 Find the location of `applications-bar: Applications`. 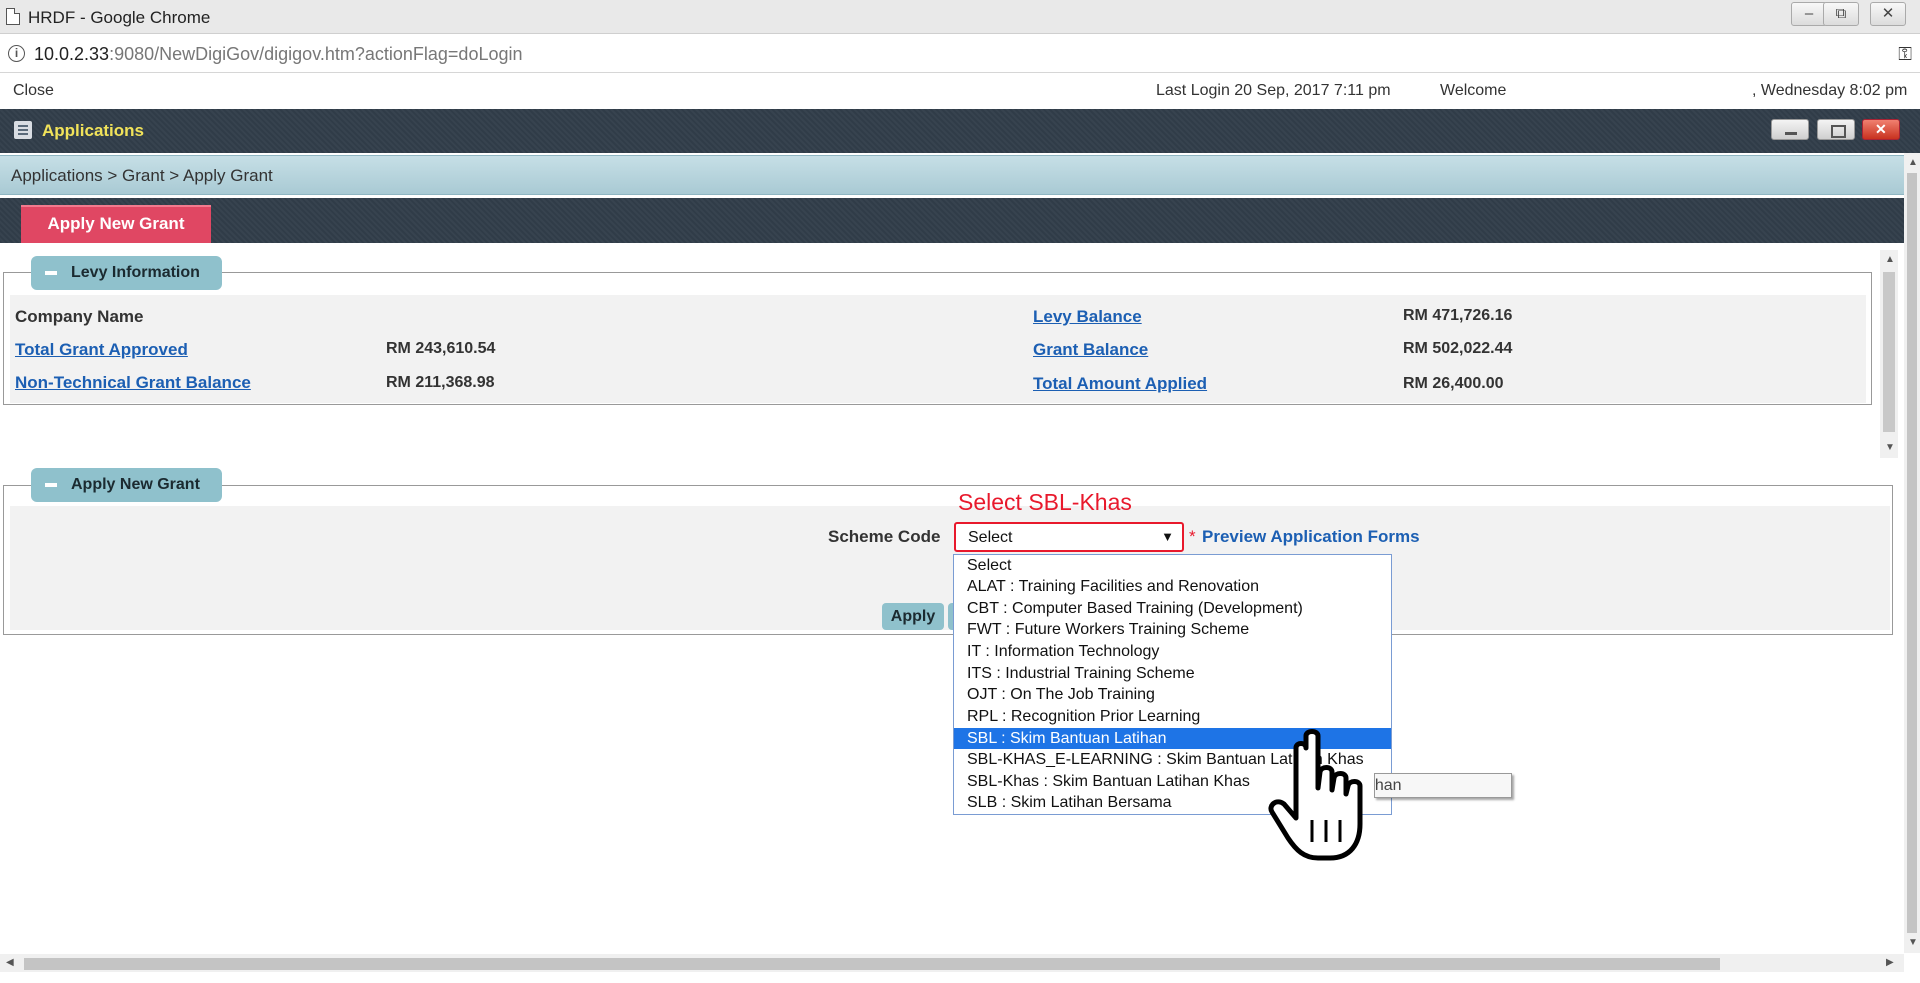

applications-bar: Applications is located at coordinates (960, 131).